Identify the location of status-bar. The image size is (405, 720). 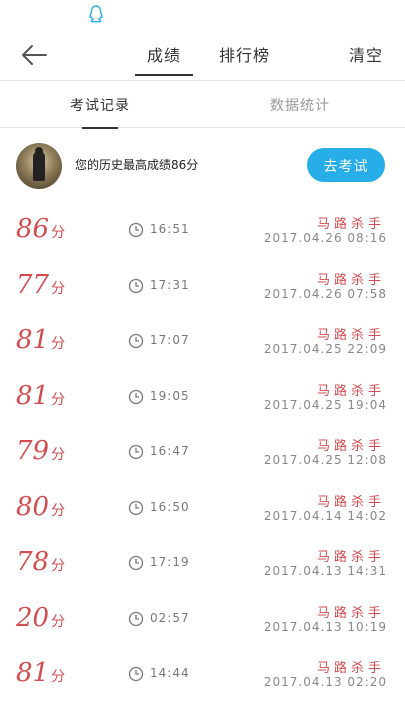
(202, 14).